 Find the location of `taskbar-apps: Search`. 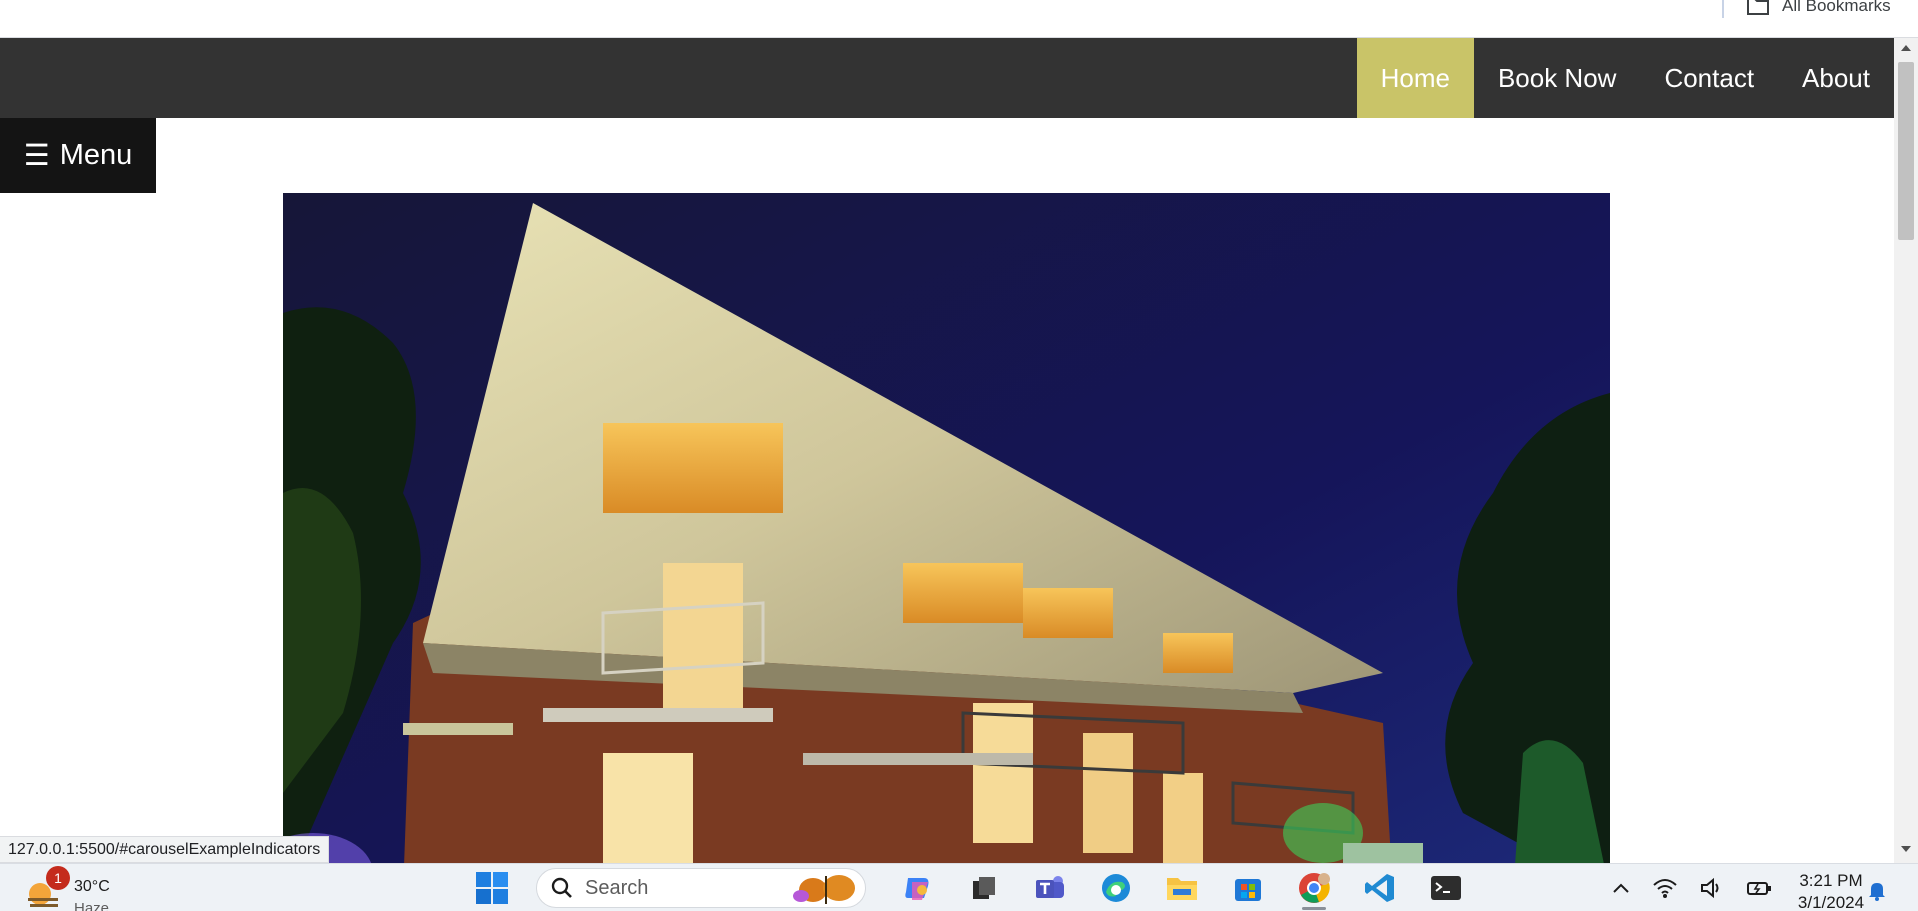

taskbar-apps: Search is located at coordinates (980, 887).